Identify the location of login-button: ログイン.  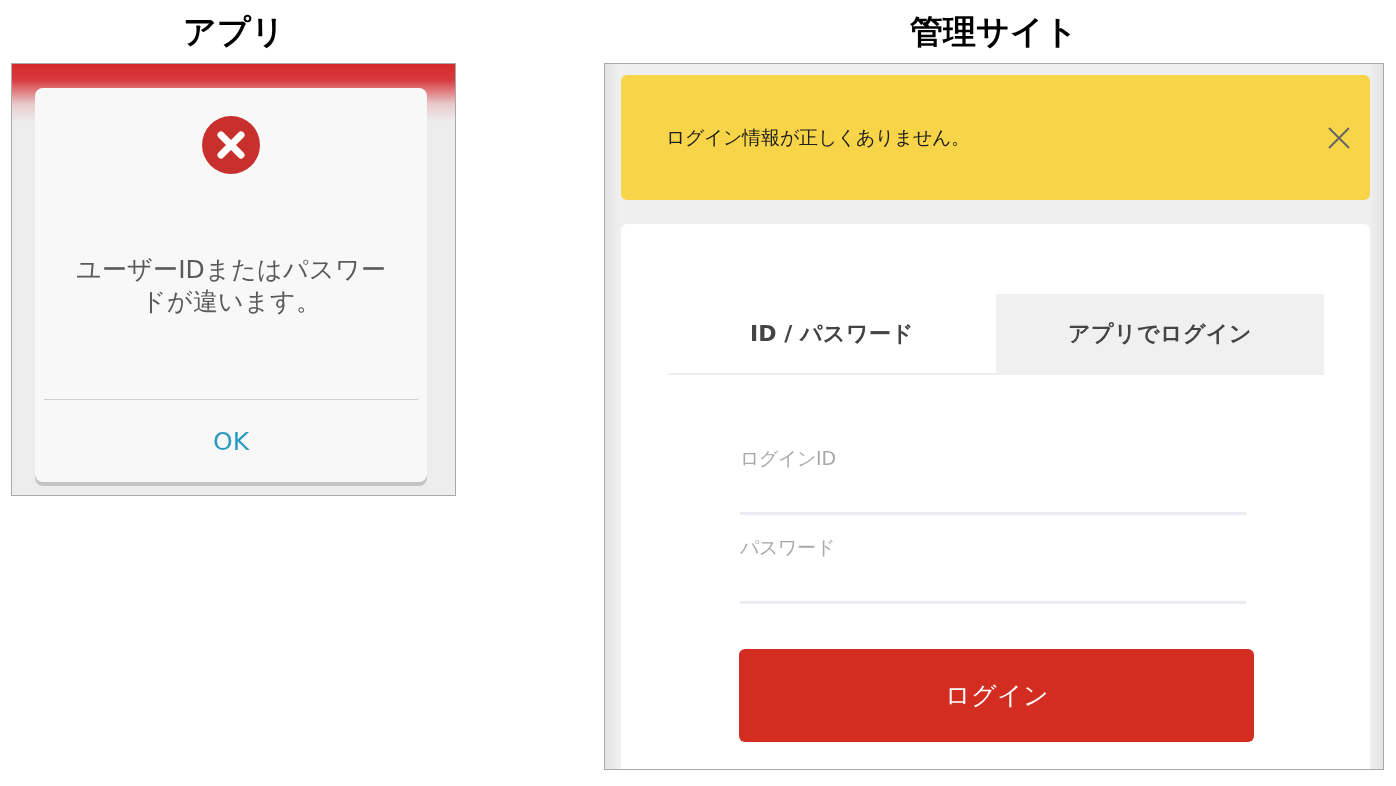
(996, 695).